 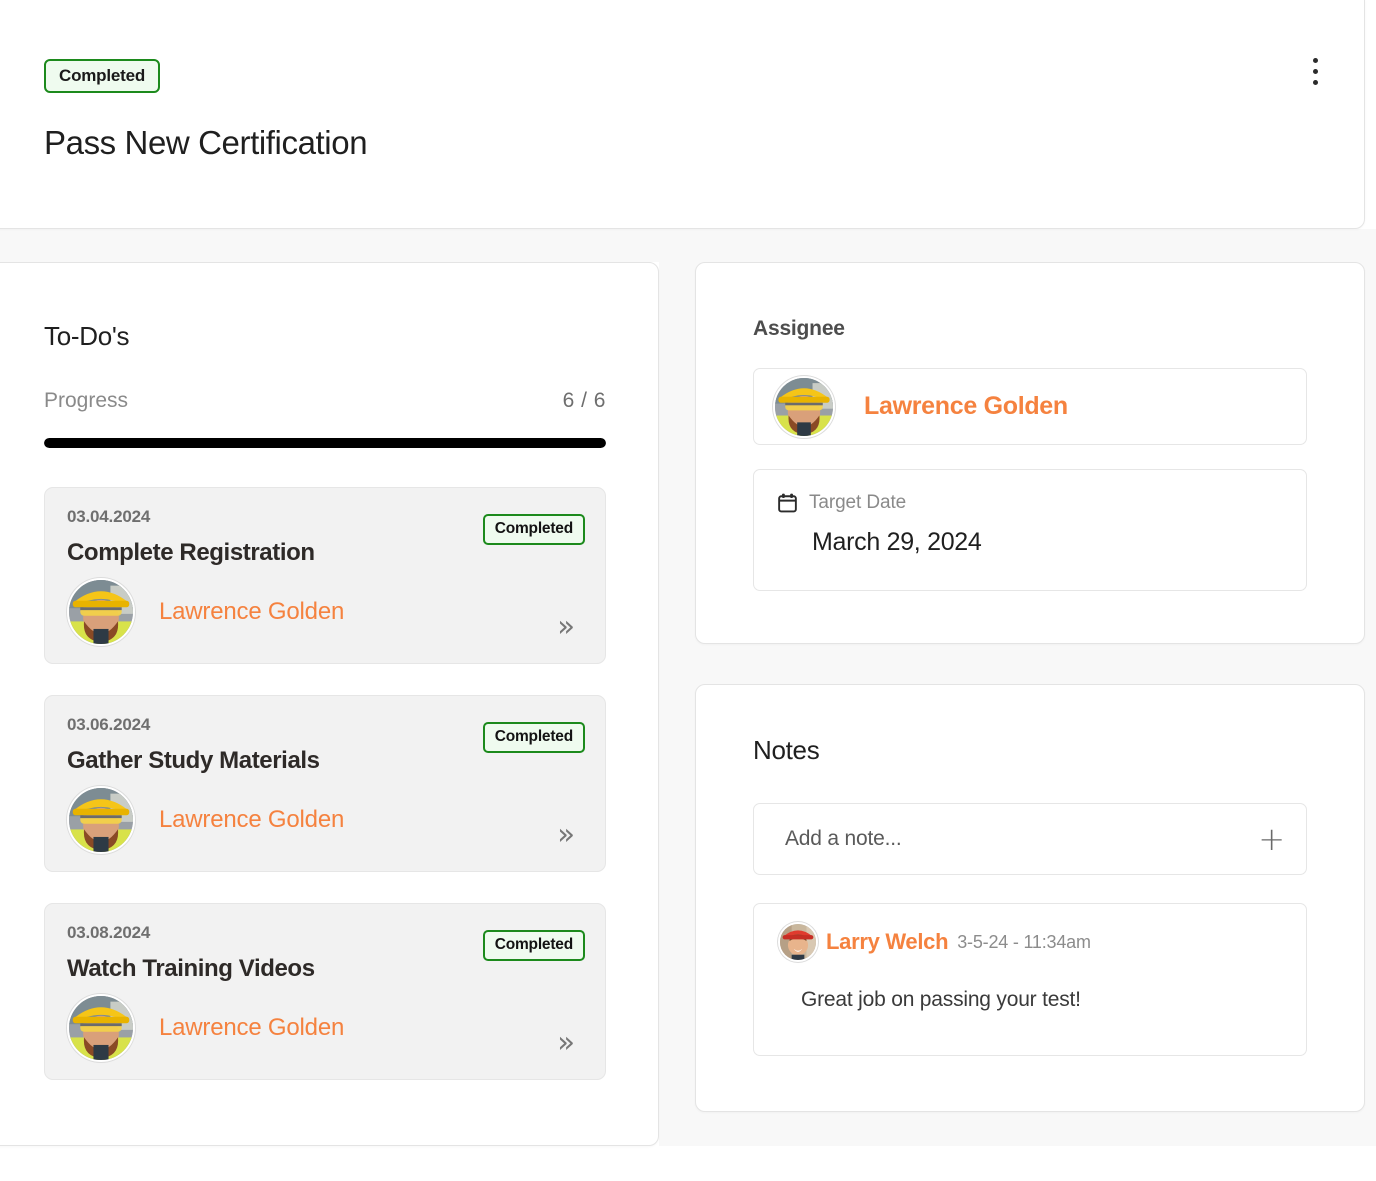 I want to click on note-author: Larry Welch, so click(x=887, y=942).